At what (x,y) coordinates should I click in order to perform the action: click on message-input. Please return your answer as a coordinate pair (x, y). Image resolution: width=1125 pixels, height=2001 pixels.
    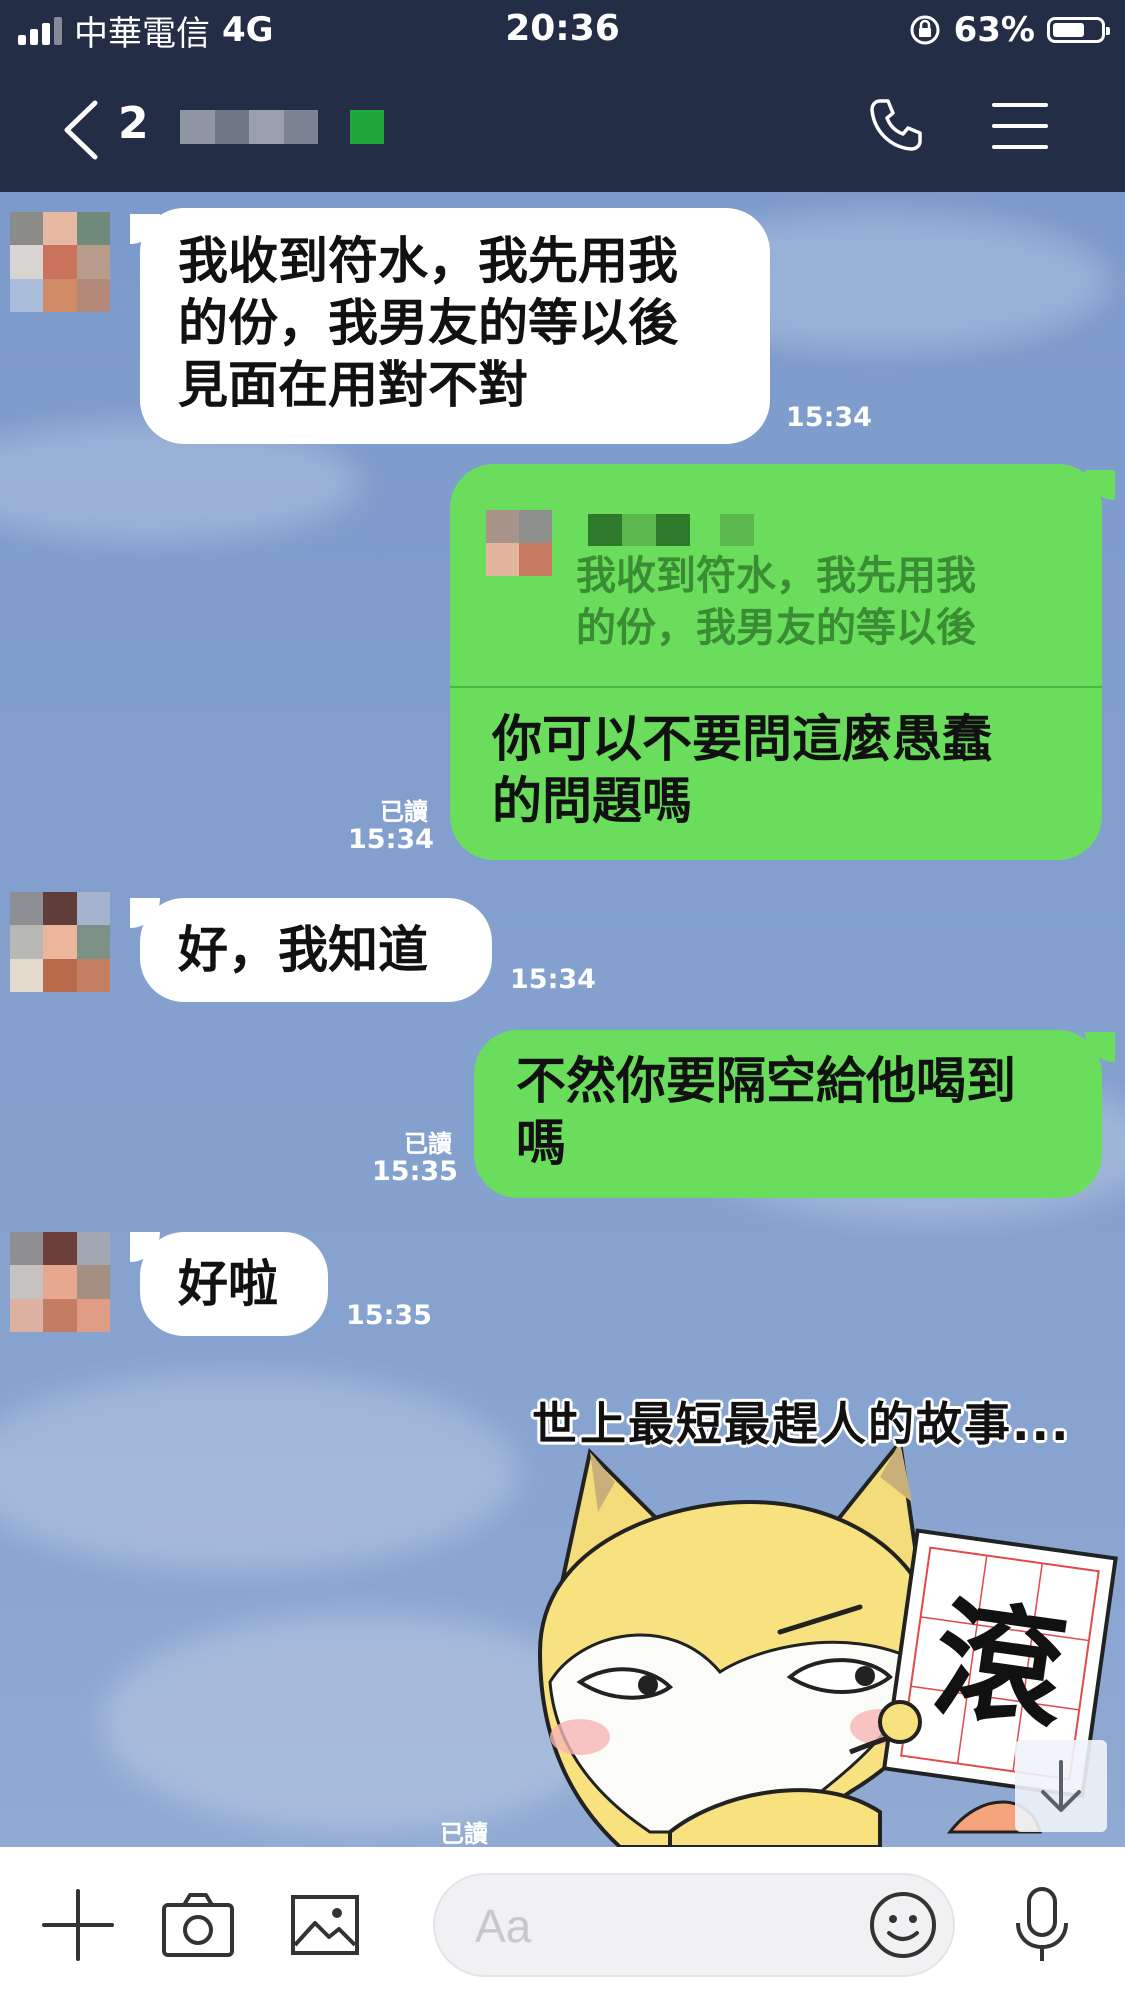
    Looking at the image, I should click on (665, 1926).